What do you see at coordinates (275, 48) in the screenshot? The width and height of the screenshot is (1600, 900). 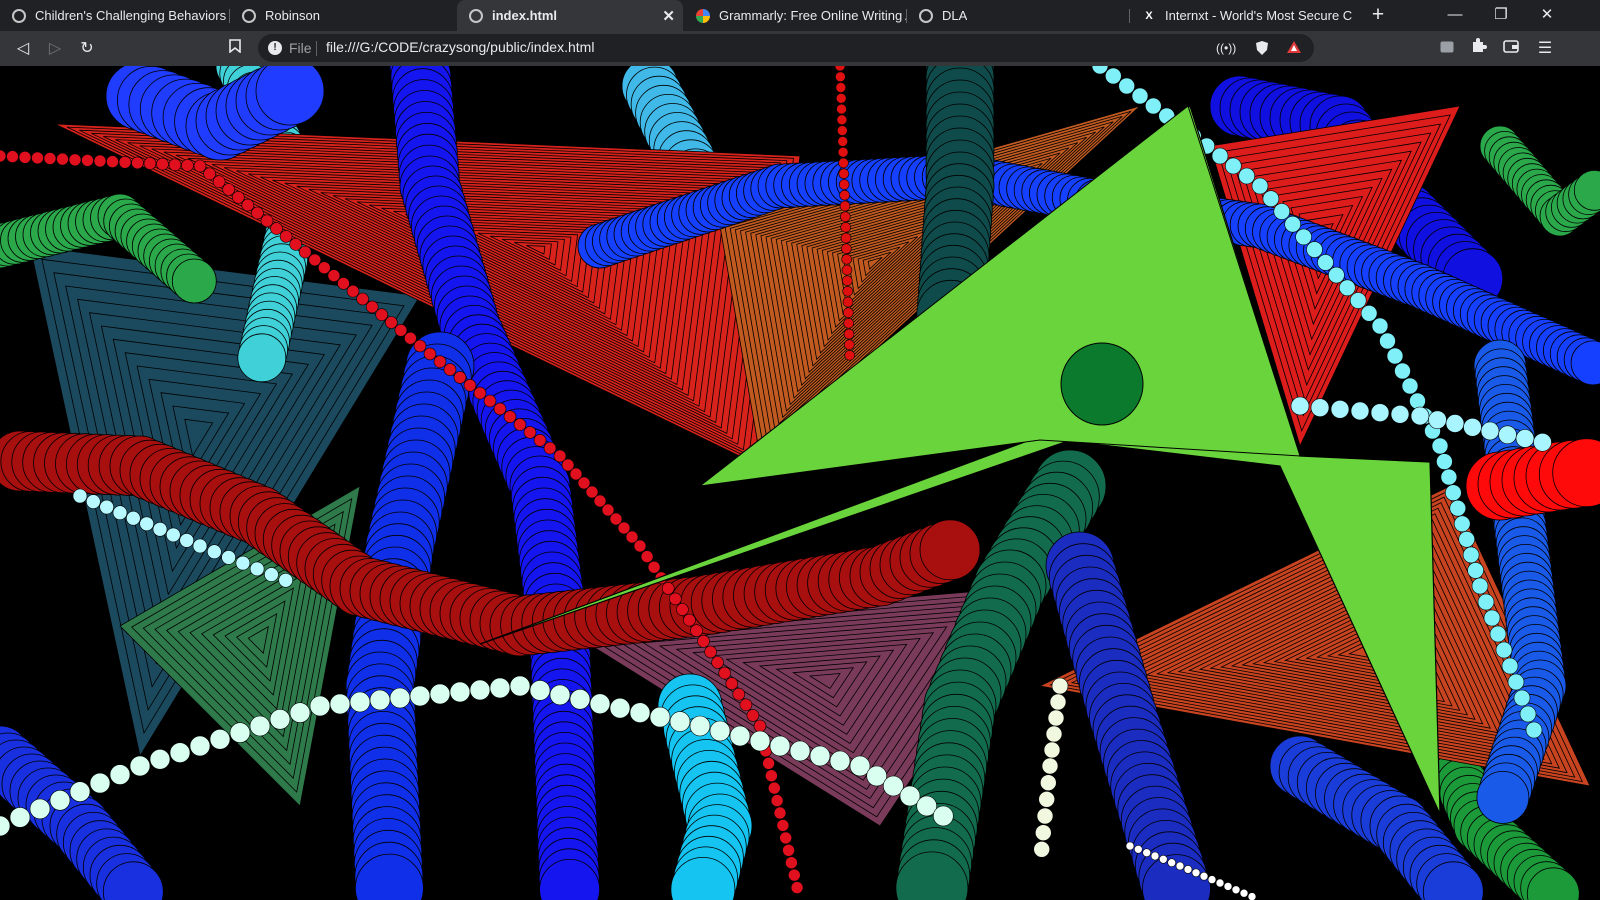 I see `info-icon: !` at bounding box center [275, 48].